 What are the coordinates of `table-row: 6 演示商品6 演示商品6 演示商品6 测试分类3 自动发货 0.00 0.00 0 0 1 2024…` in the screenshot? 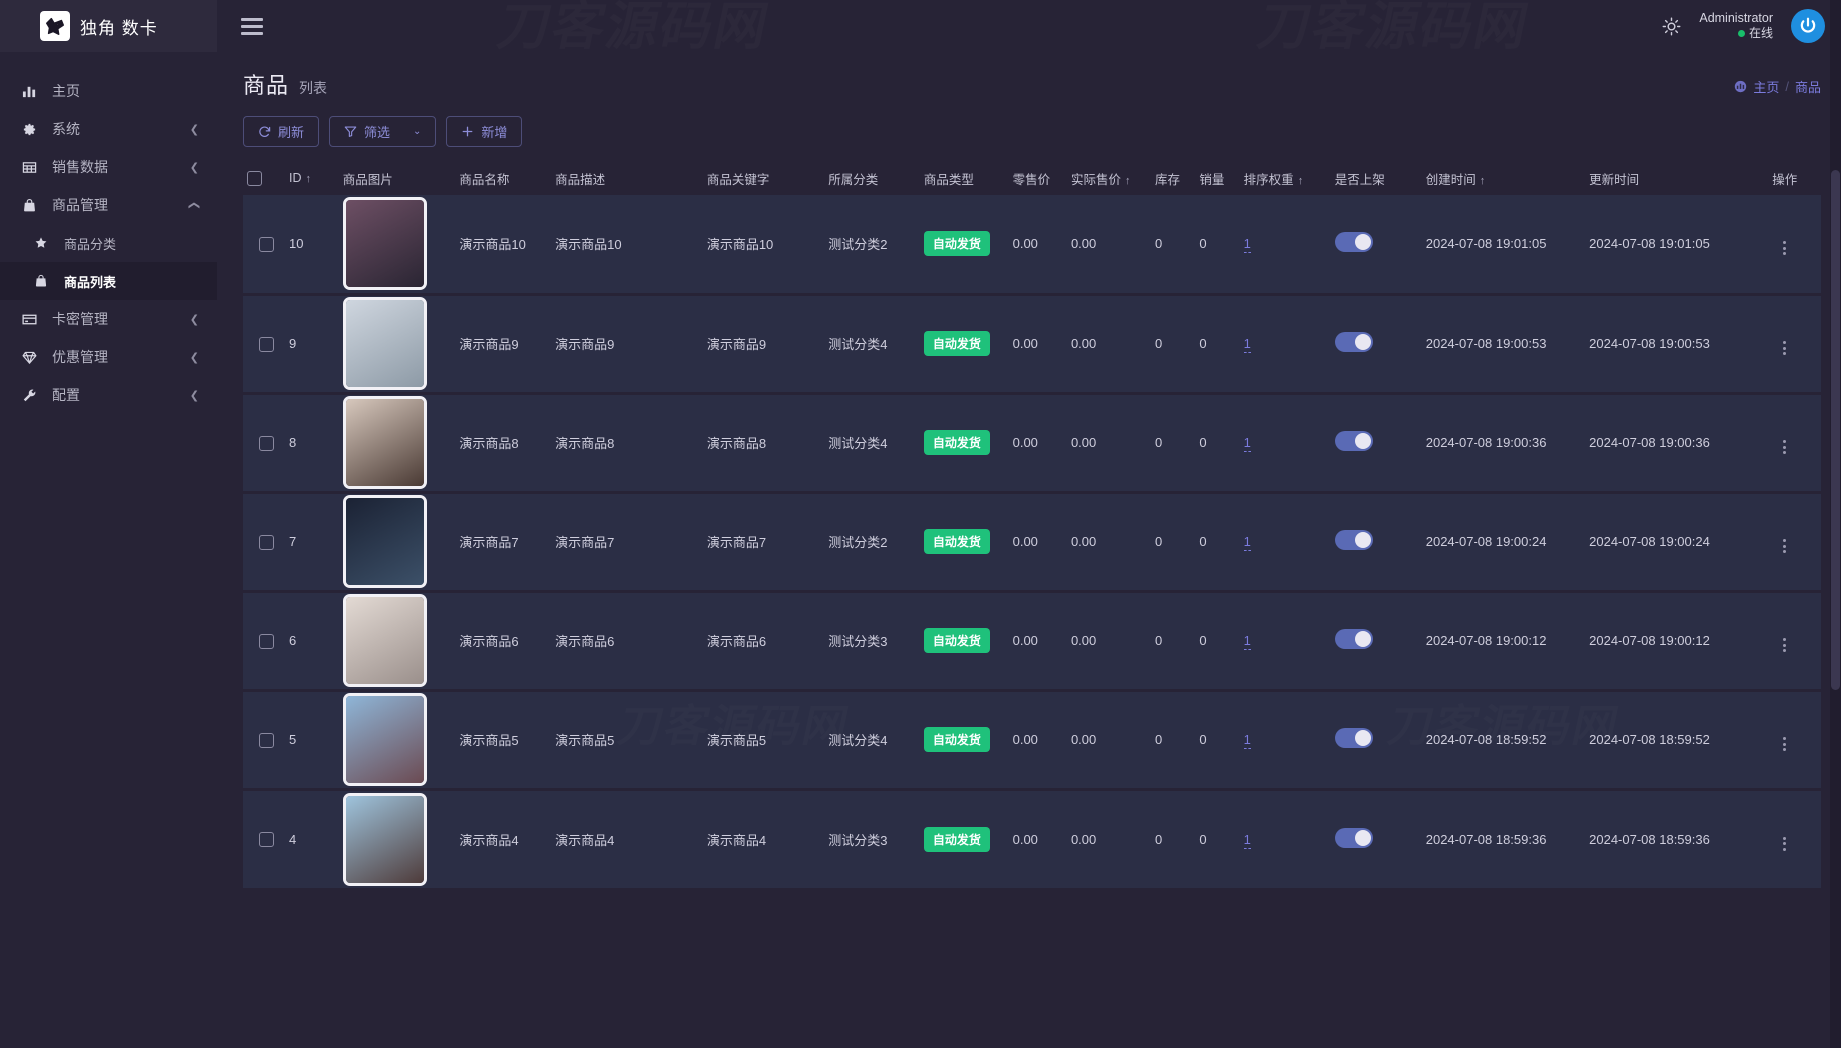 It's located at (1032, 640).